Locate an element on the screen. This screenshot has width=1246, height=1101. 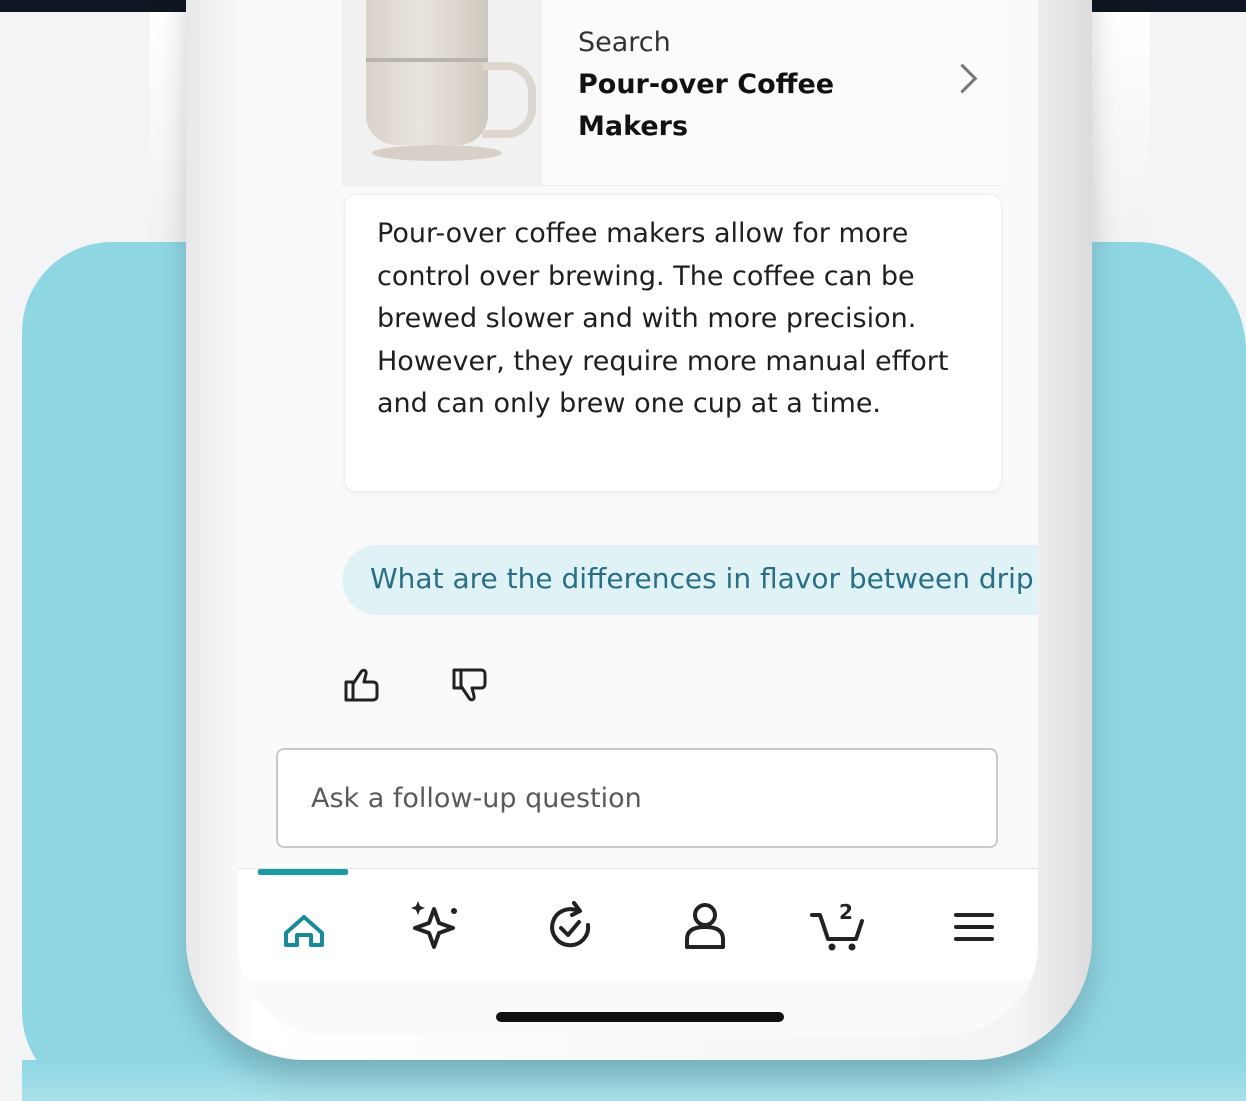
bottom-nav: 2 is located at coordinates (638, 923).